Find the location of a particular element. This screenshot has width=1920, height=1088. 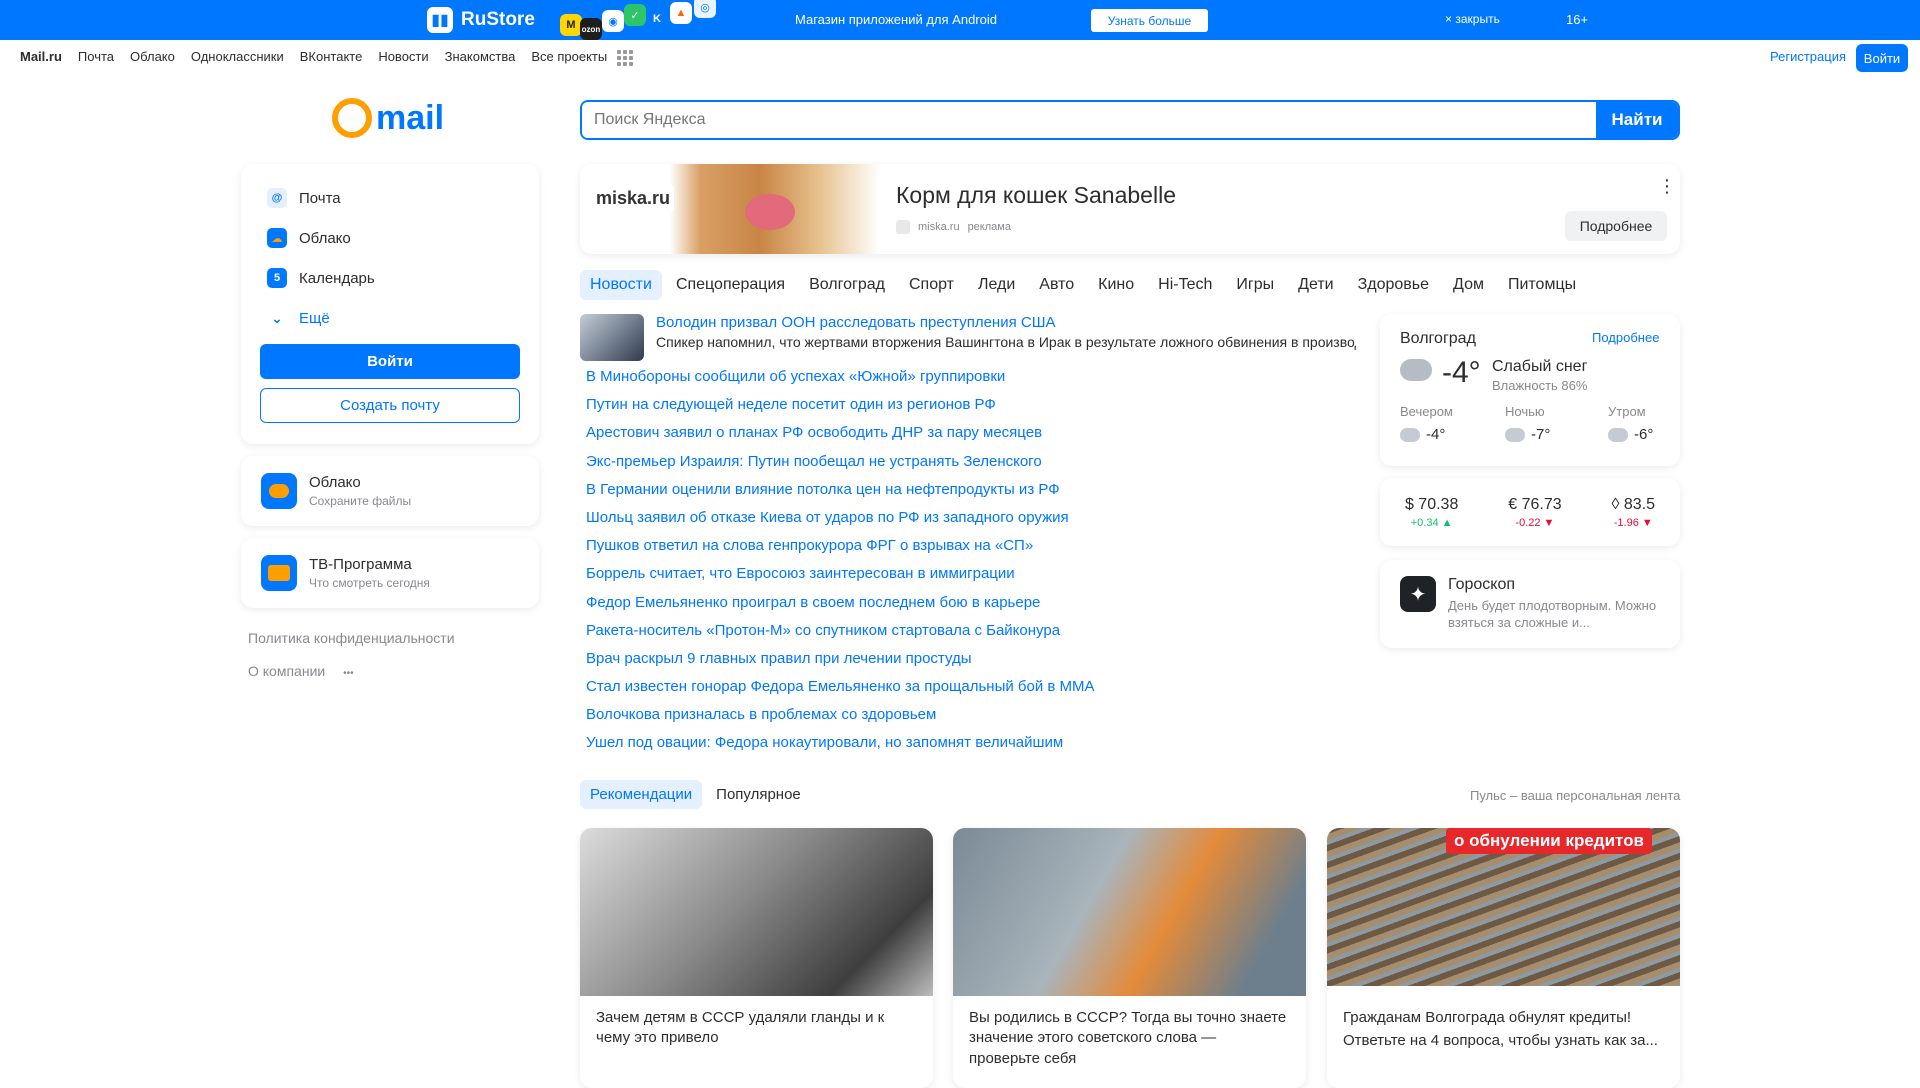

ad-more-button: Подробнее is located at coordinates (1616, 226).